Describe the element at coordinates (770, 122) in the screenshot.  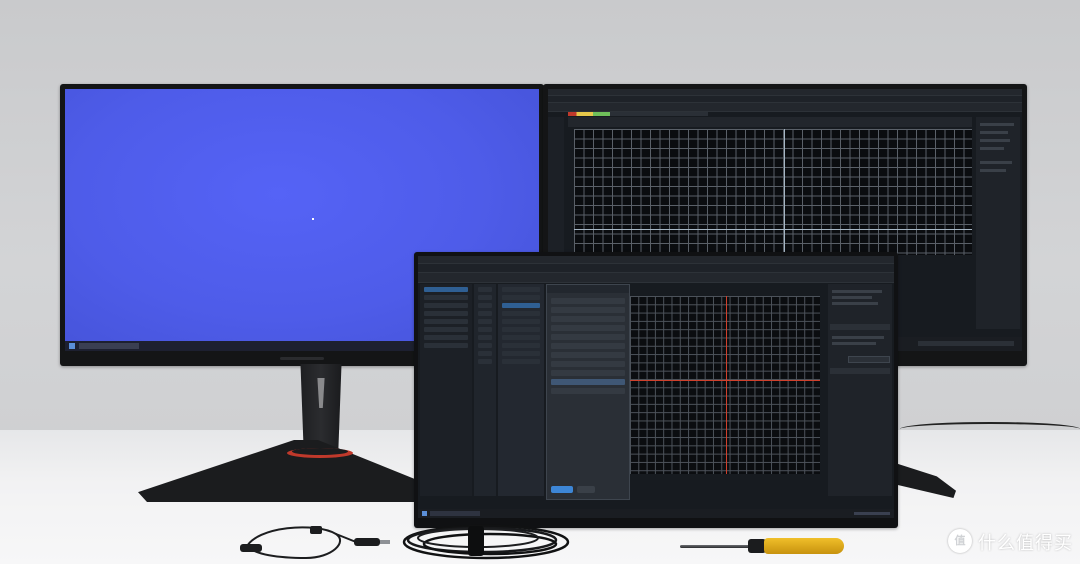
I see `right-app-ruler` at that location.